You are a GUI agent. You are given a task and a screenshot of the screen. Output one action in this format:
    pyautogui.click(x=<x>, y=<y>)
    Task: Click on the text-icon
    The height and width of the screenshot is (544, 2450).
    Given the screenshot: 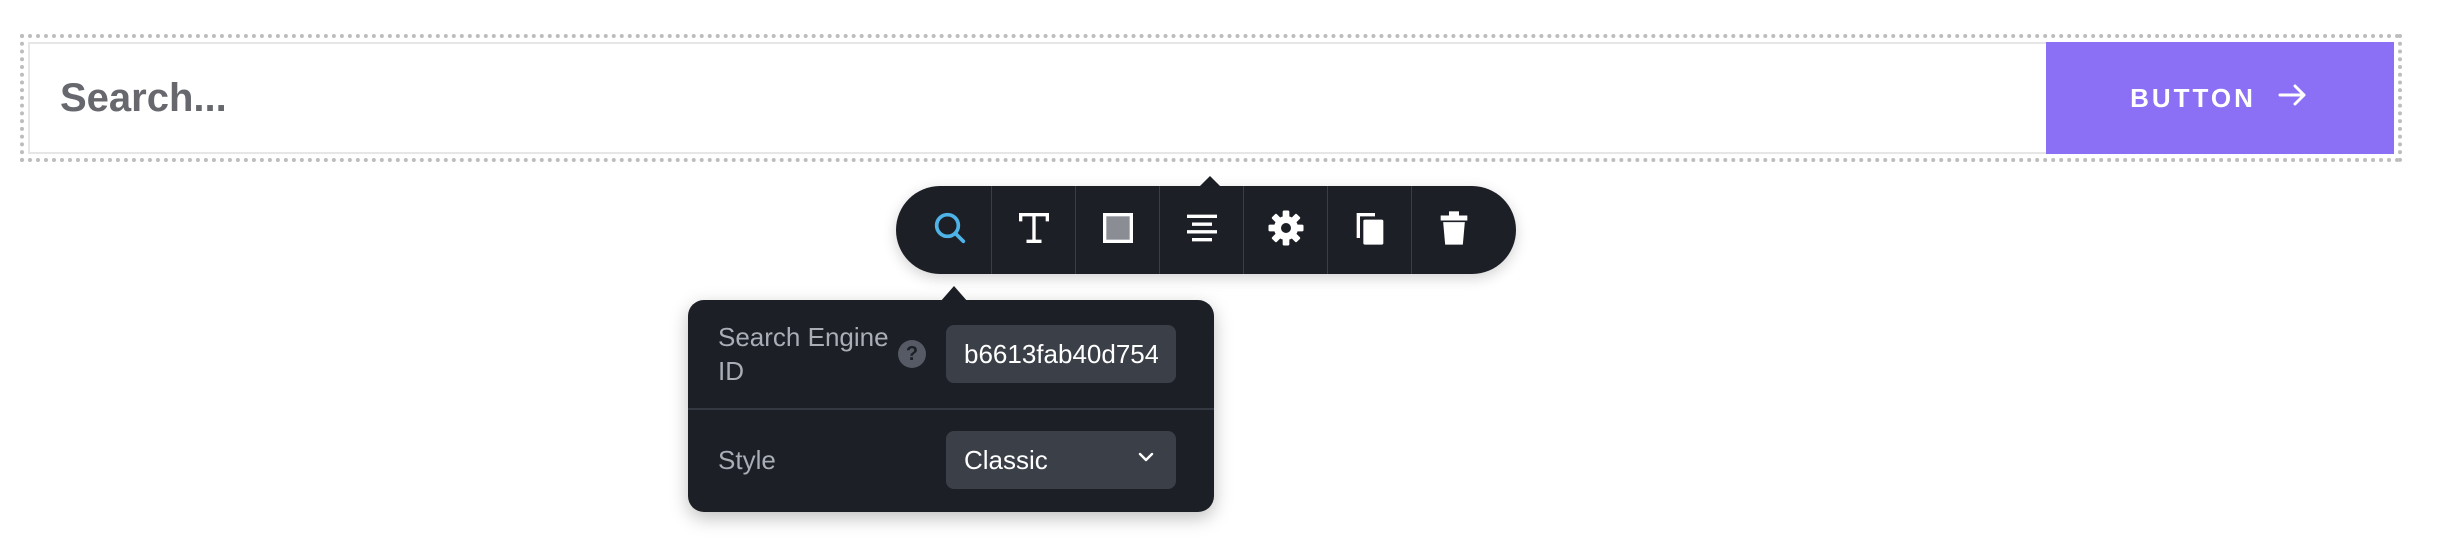 What is the action you would take?
    pyautogui.click(x=1034, y=230)
    